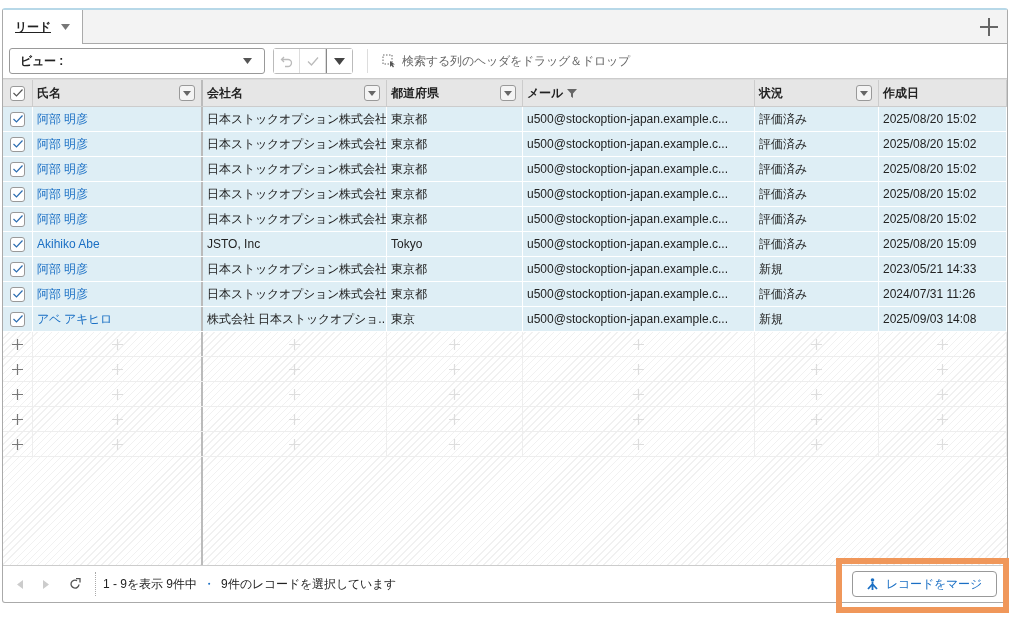  I want to click on column-header: 状況, so click(817, 93).